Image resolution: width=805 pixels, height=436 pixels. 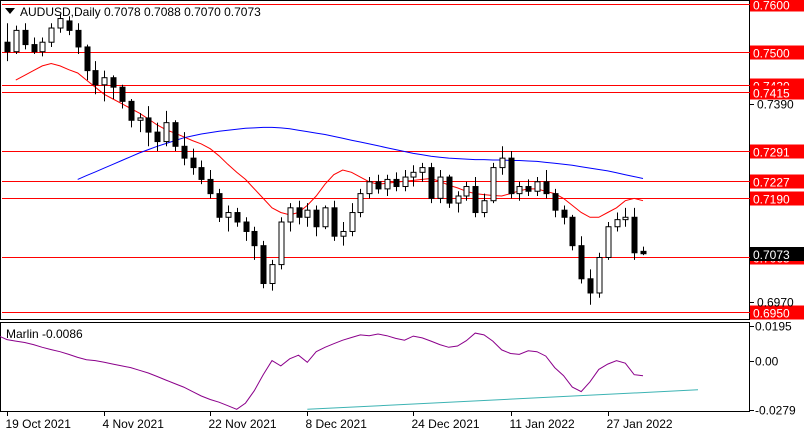 I want to click on current-price-tag: 0.7073, so click(x=771, y=255).